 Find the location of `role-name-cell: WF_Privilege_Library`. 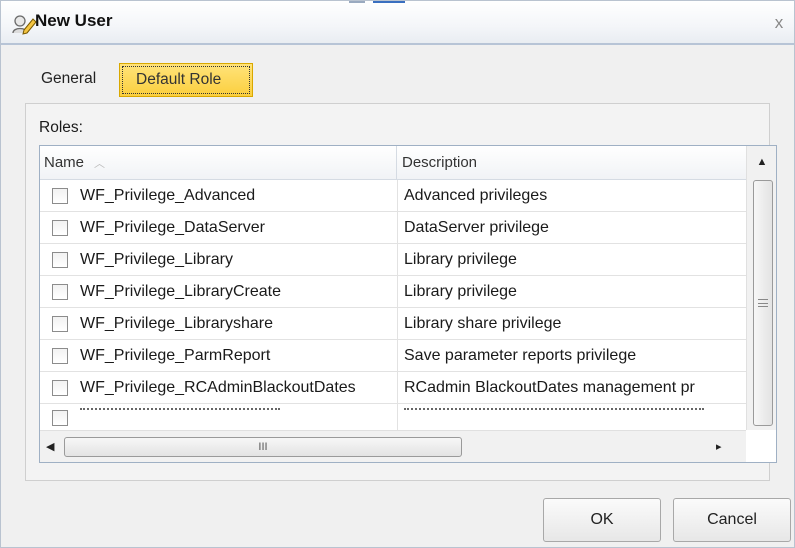

role-name-cell: WF_Privilege_Library is located at coordinates (219, 260).